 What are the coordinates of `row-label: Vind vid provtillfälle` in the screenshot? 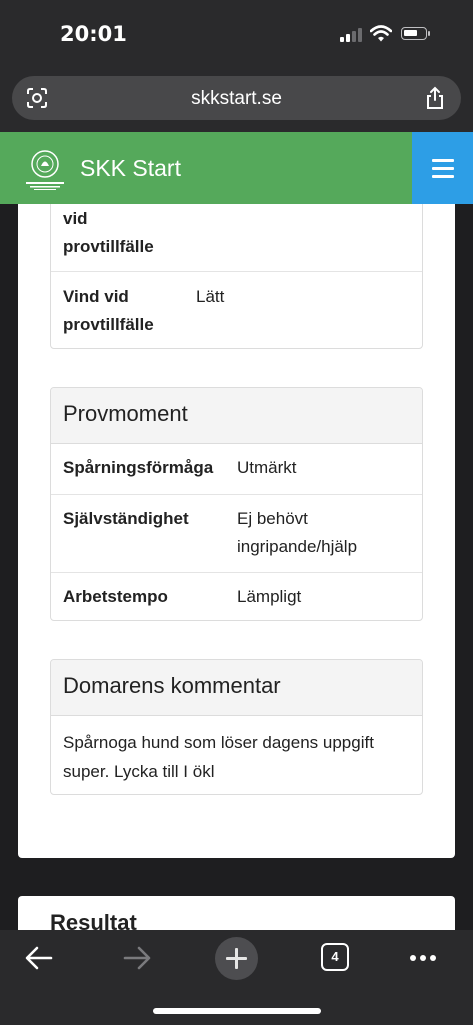 It's located at (108, 310).